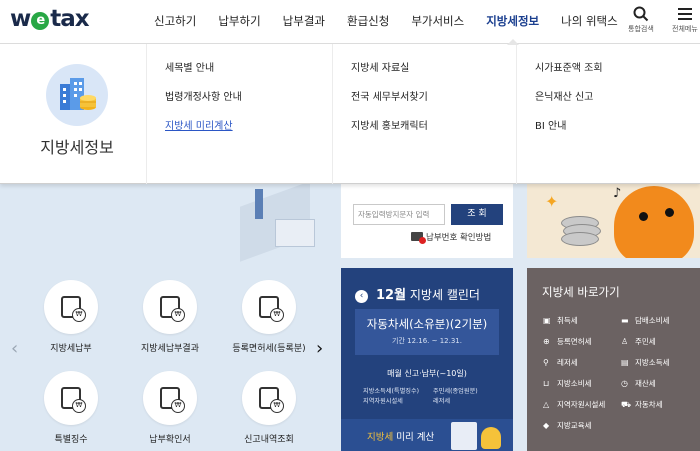 This screenshot has width=700, height=451. Describe the element at coordinates (567, 383) in the screenshot. I see `shortcut-local-consumption-tax: ⊔ 지방소비세` at that location.